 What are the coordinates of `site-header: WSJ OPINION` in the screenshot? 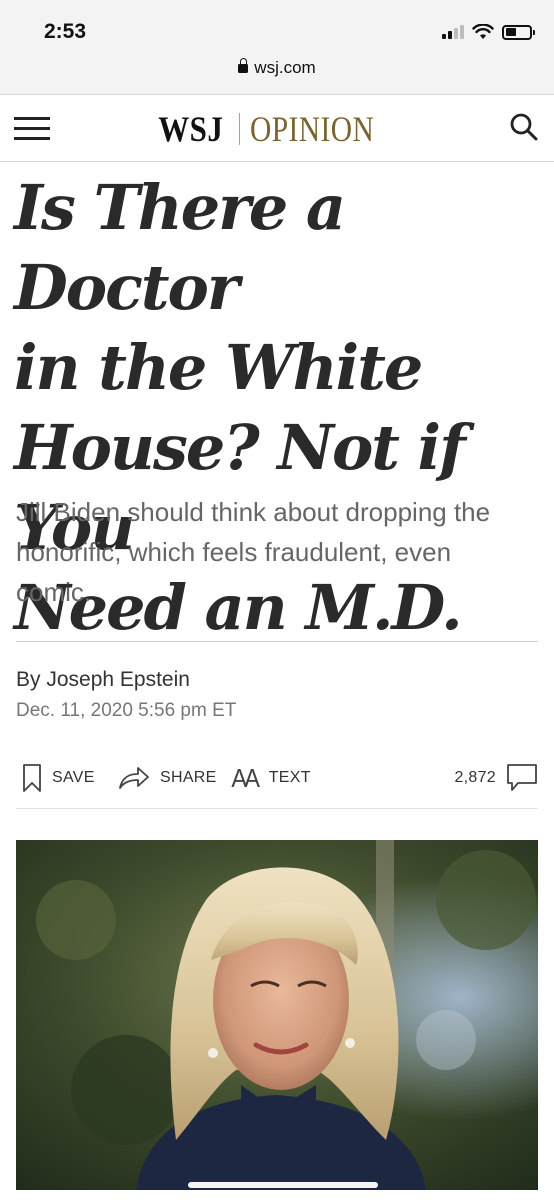 It's located at (277, 128).